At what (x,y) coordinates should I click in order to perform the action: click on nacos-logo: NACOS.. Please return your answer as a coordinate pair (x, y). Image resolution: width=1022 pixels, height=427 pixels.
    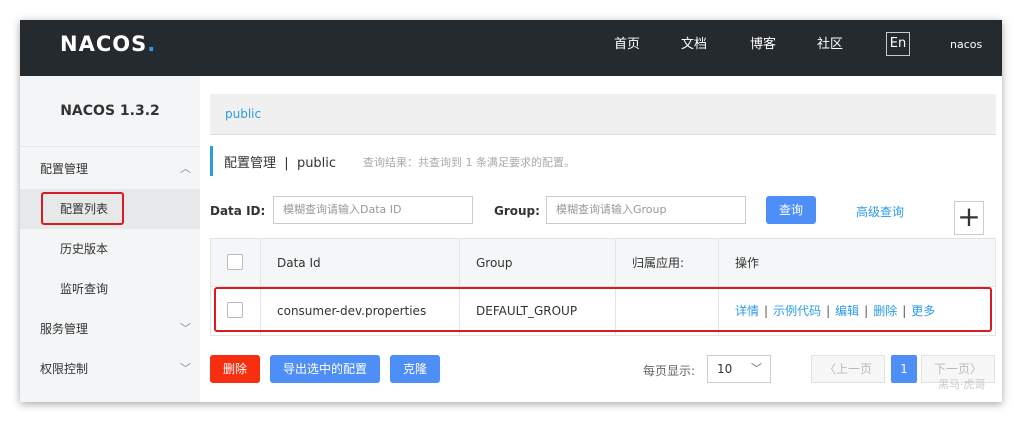
    Looking at the image, I should click on (108, 44).